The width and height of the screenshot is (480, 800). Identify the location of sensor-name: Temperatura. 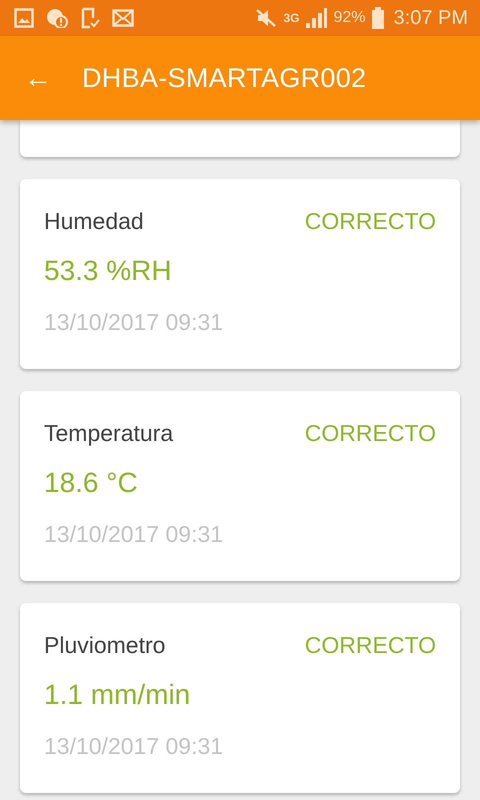
(109, 433).